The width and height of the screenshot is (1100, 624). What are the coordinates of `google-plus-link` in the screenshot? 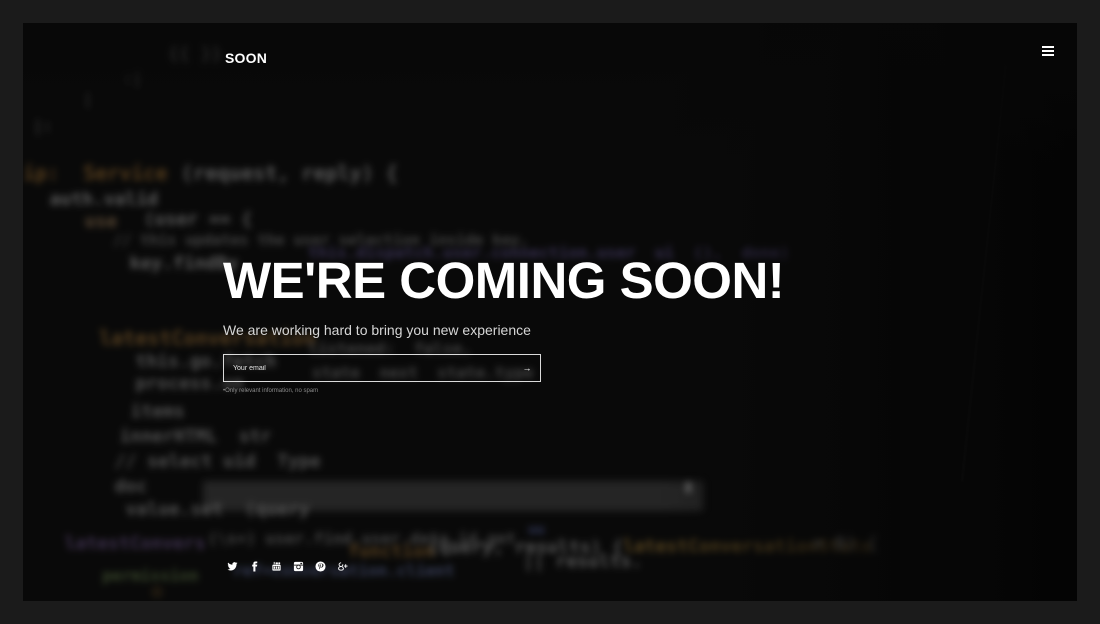 It's located at (348, 567).